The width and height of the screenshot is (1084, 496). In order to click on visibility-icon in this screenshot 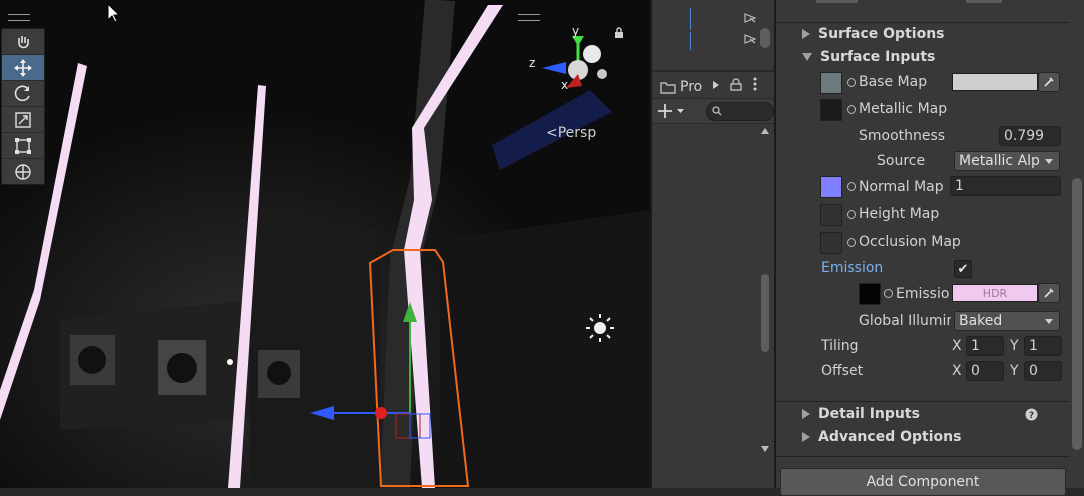, I will do `click(750, 18)`.